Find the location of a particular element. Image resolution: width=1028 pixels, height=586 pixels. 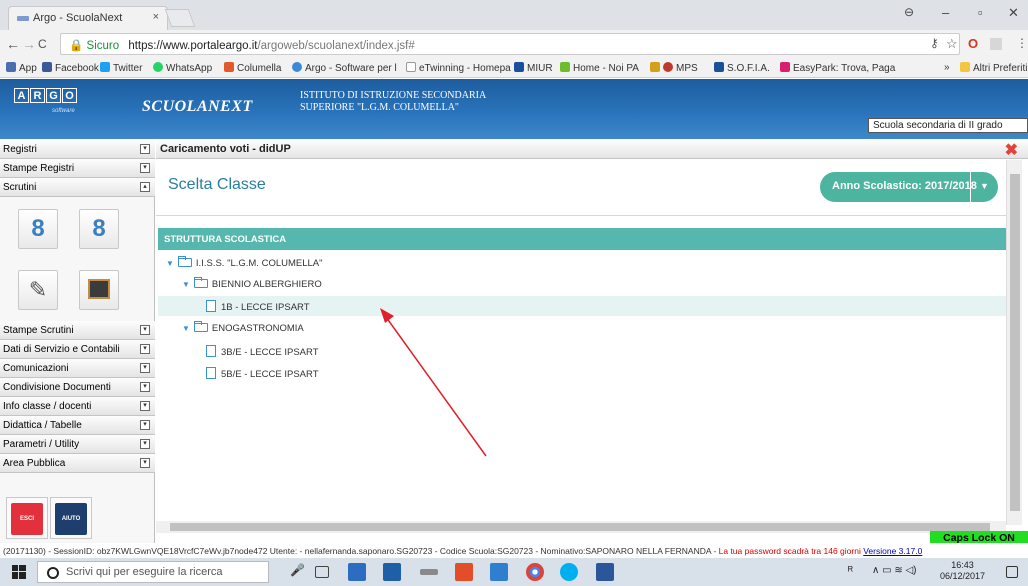

mps-icon is located at coordinates (668, 67).